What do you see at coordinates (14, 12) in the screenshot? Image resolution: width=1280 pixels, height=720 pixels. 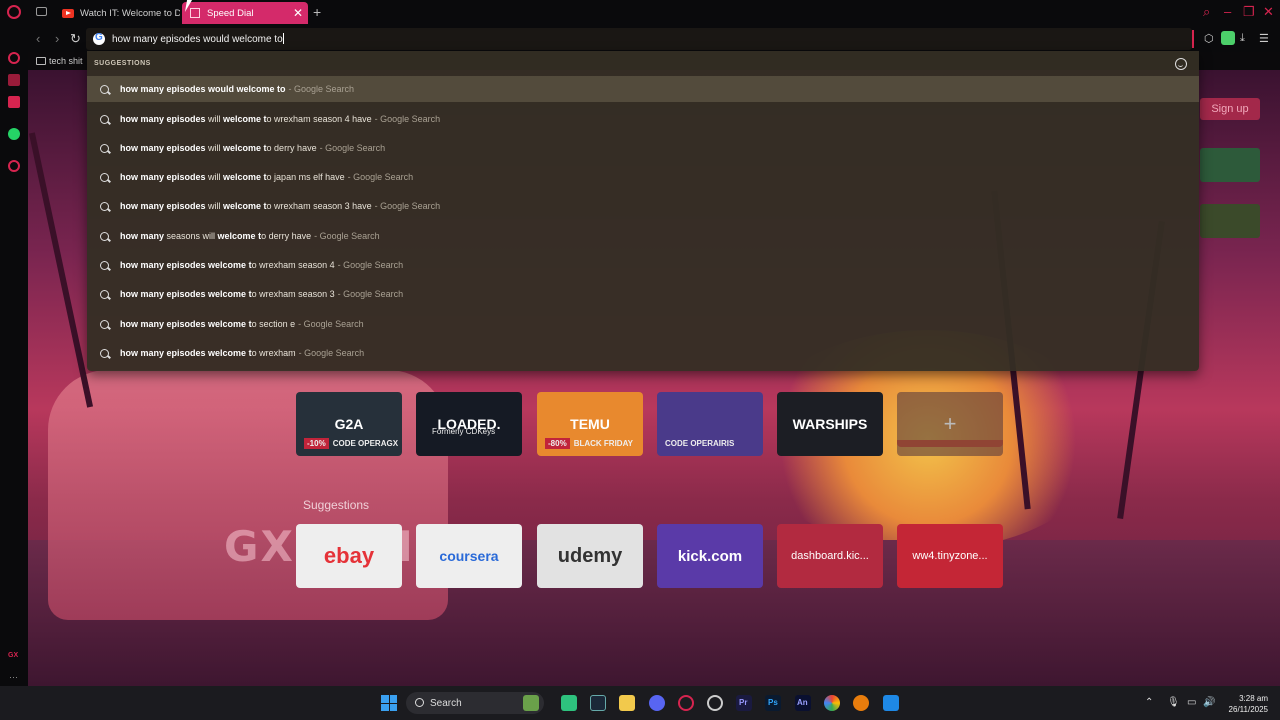 I see `opera-menu-icon` at bounding box center [14, 12].